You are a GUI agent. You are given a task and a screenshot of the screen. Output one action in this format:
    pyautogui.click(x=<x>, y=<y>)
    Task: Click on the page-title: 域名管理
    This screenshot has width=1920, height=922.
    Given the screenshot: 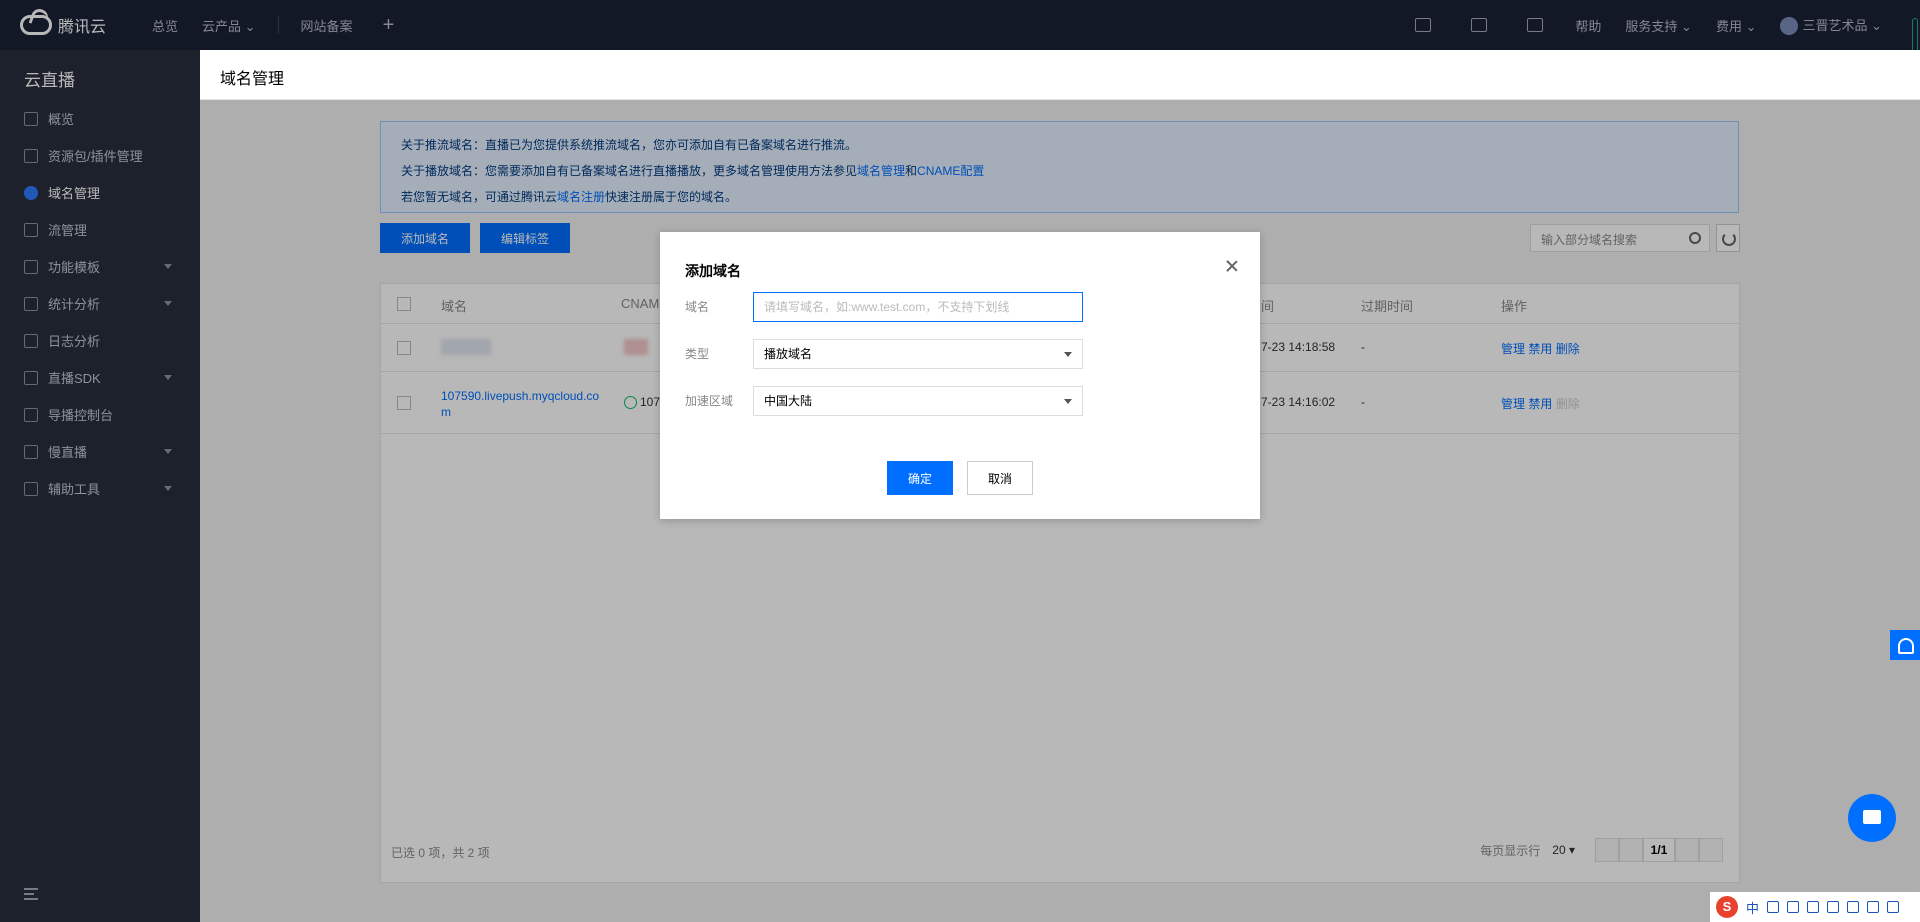 What is the action you would take?
    pyautogui.click(x=252, y=79)
    